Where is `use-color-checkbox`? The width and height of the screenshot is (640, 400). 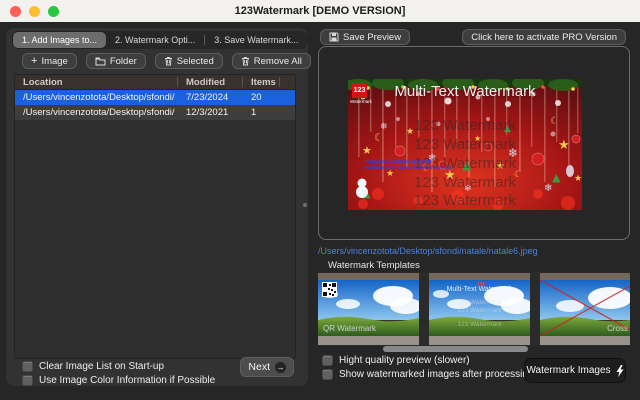 use-color-checkbox is located at coordinates (27, 380).